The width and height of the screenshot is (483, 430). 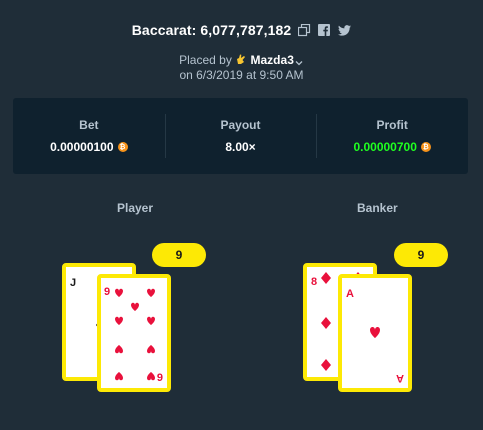 I want to click on bet-value: 0.00000100, so click(x=82, y=147).